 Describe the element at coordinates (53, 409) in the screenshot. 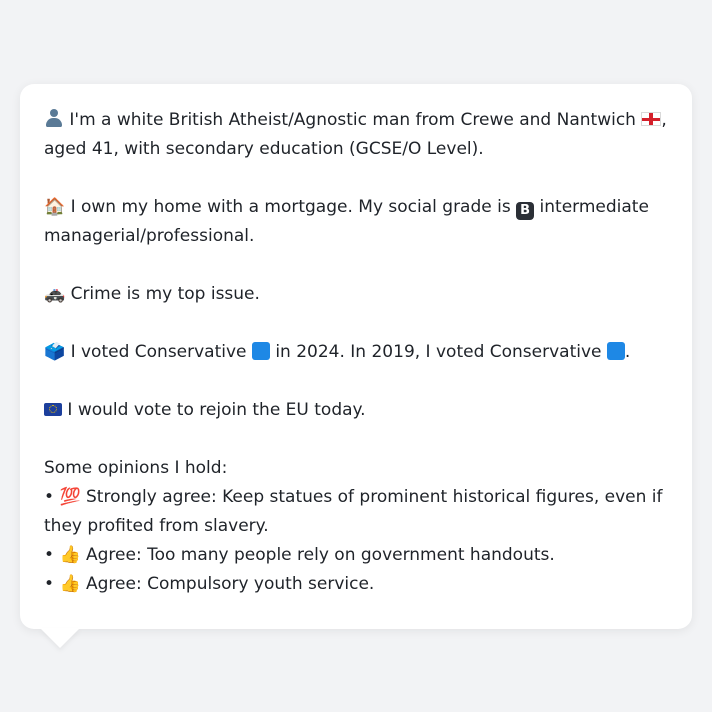

I see `eu-flag-icon` at that location.